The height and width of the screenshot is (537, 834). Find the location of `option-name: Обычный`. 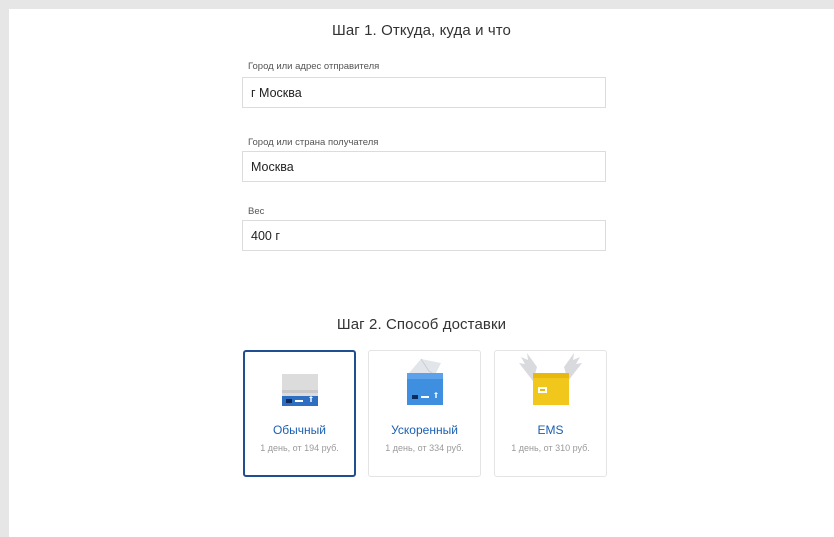

option-name: Обычный is located at coordinates (299, 430).